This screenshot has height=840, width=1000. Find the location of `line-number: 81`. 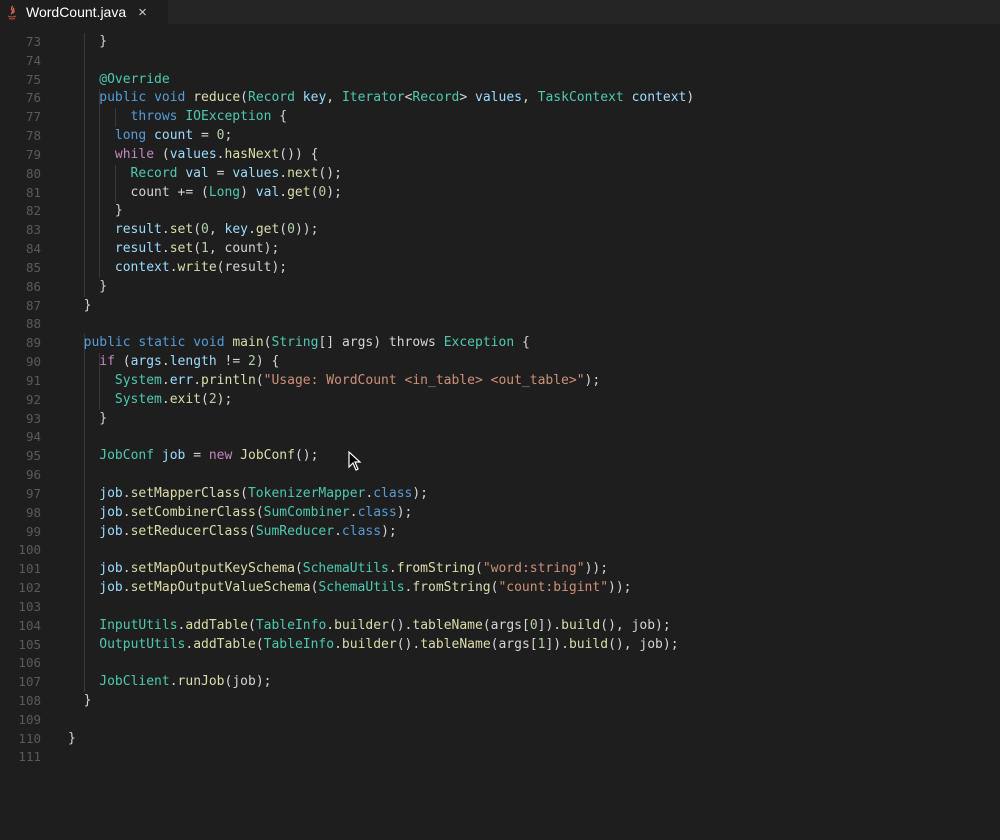

line-number: 81 is located at coordinates (33, 192).